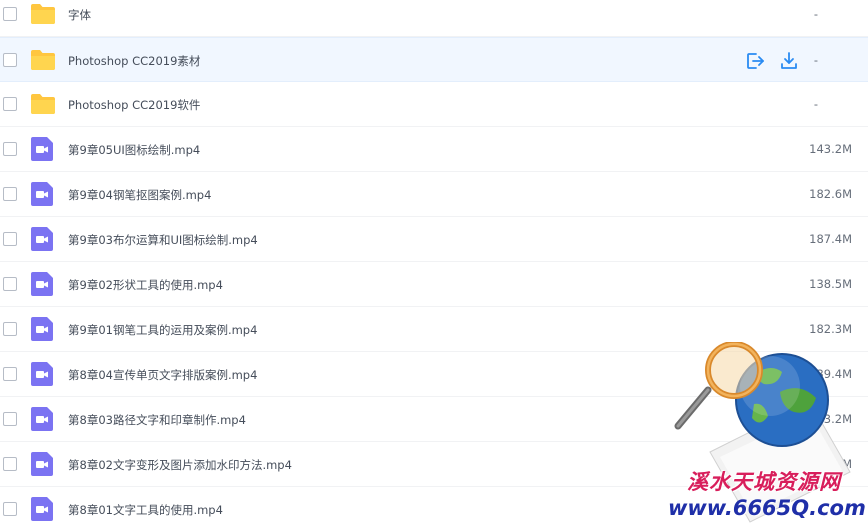 This screenshot has height=529, width=868. Describe the element at coordinates (830, 329) in the screenshot. I see `file-size: 182.3M` at that location.